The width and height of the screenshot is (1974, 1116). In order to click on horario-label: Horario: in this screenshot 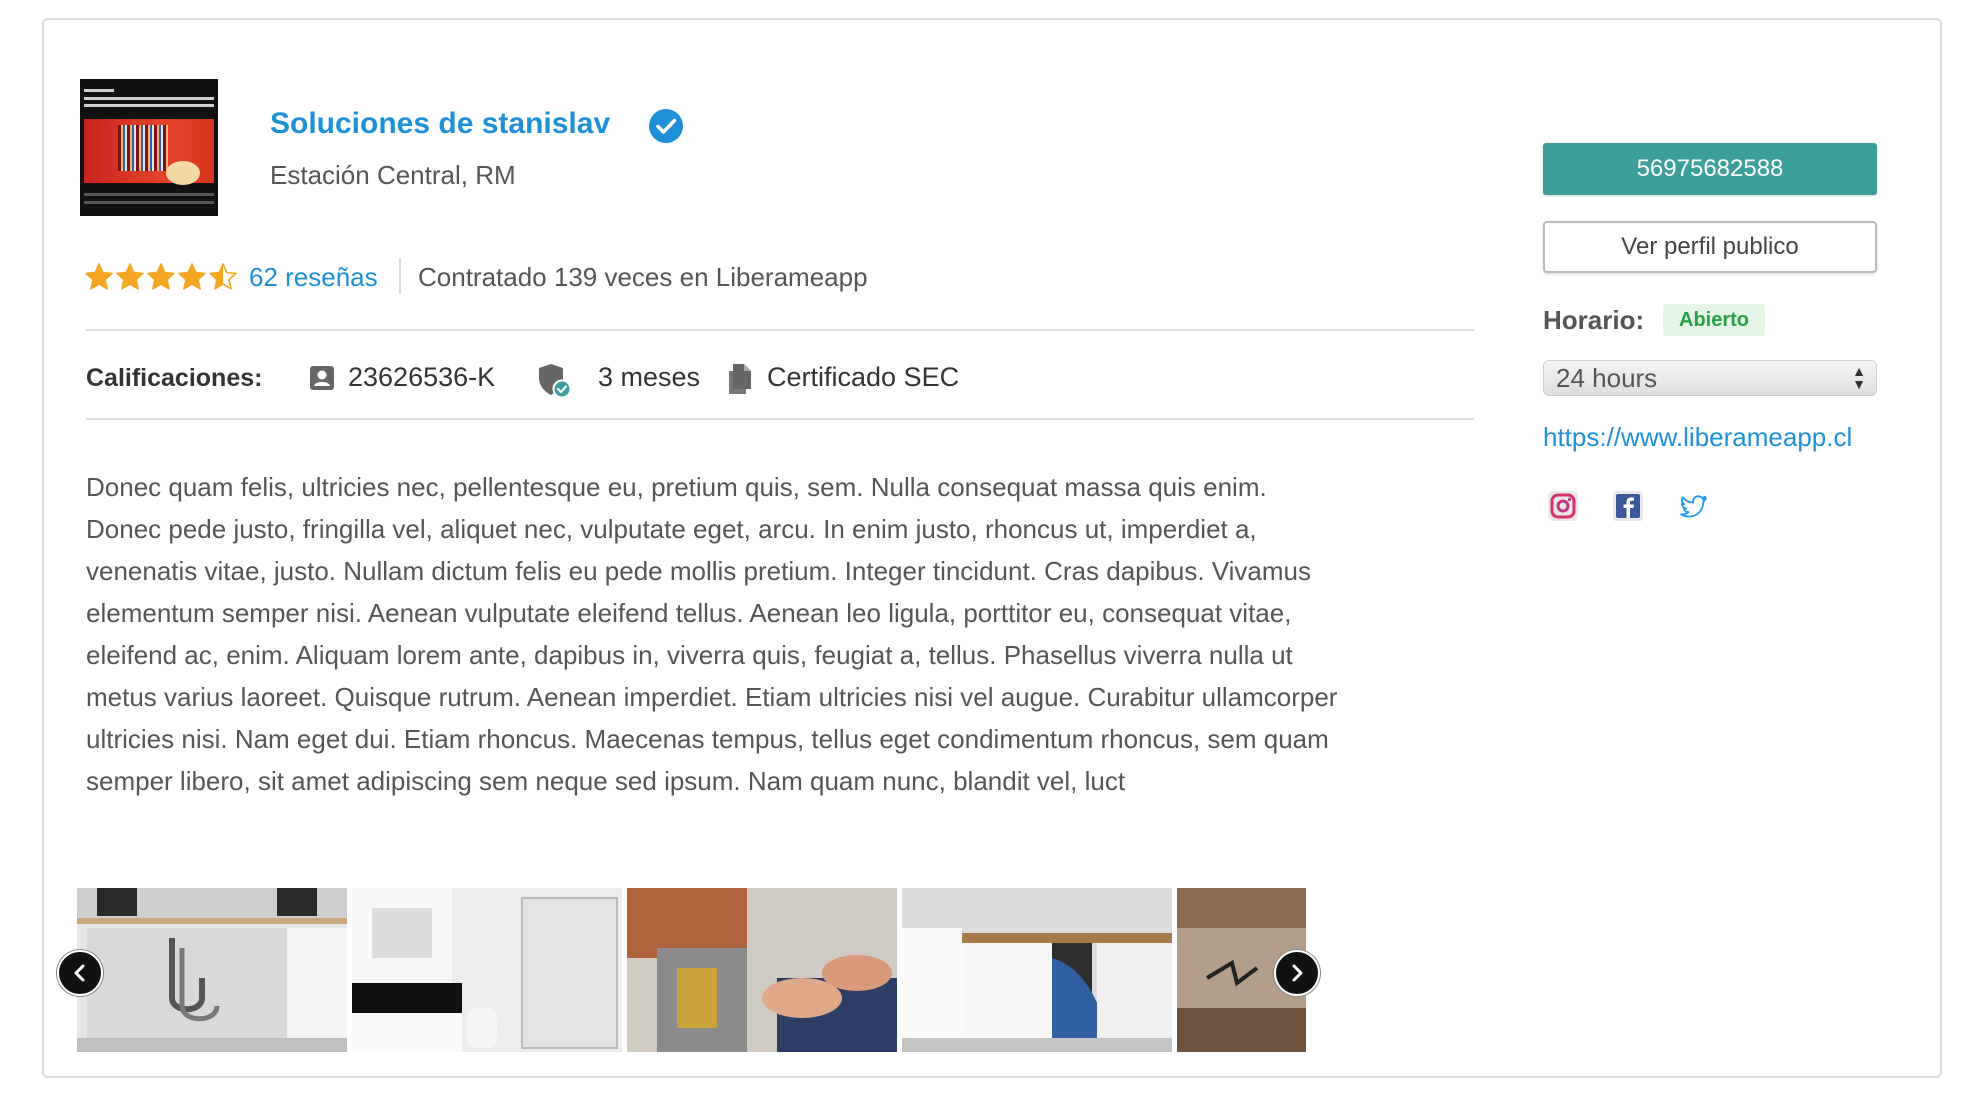, I will do `click(1594, 320)`.